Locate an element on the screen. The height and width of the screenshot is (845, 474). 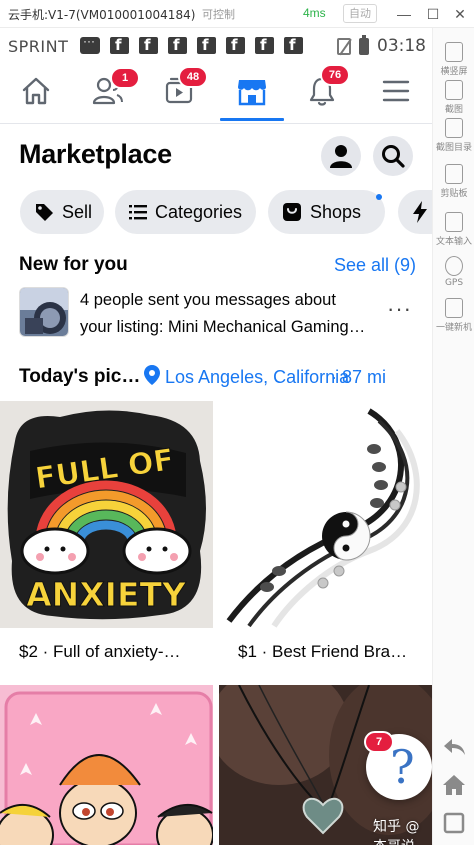
clipboard-icon is located at coordinates (454, 174).